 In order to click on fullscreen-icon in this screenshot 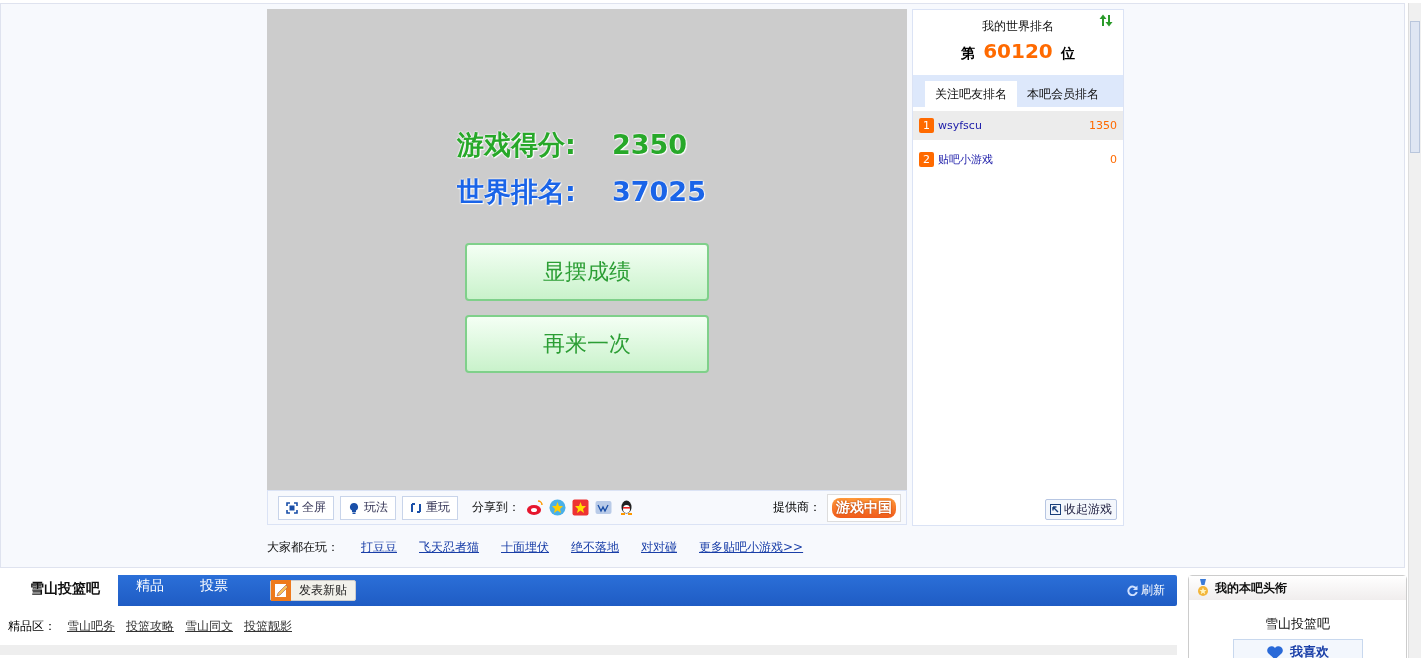, I will do `click(292, 507)`.